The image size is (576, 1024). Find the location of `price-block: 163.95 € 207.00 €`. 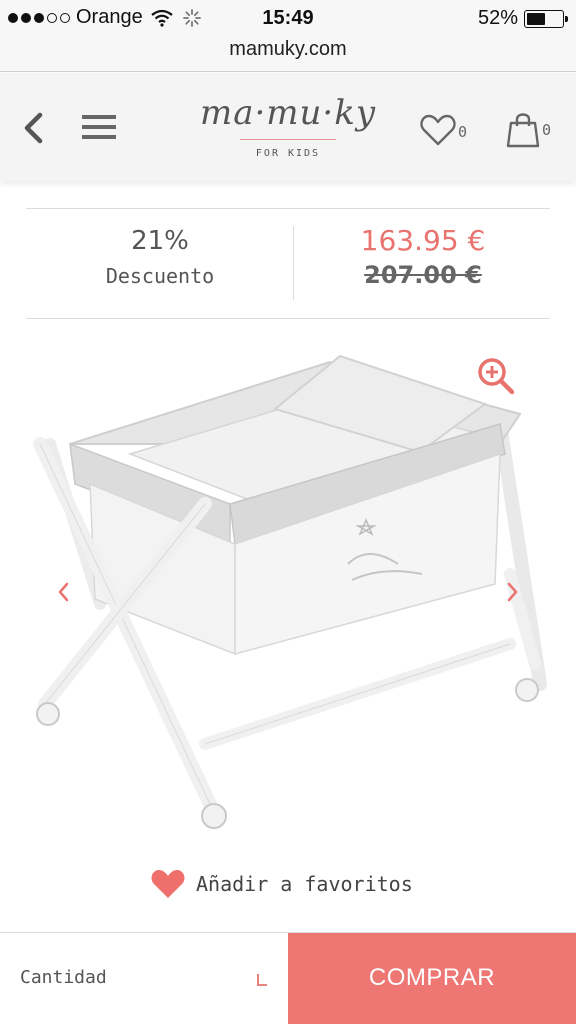

price-block: 163.95 € 207.00 € is located at coordinates (423, 256).